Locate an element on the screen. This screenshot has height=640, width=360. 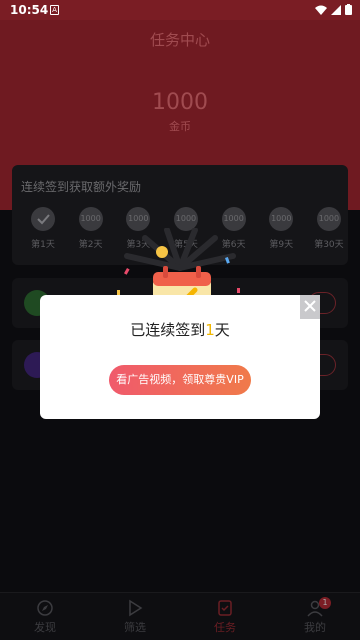
nav-label: 任务 is located at coordinates (225, 627).